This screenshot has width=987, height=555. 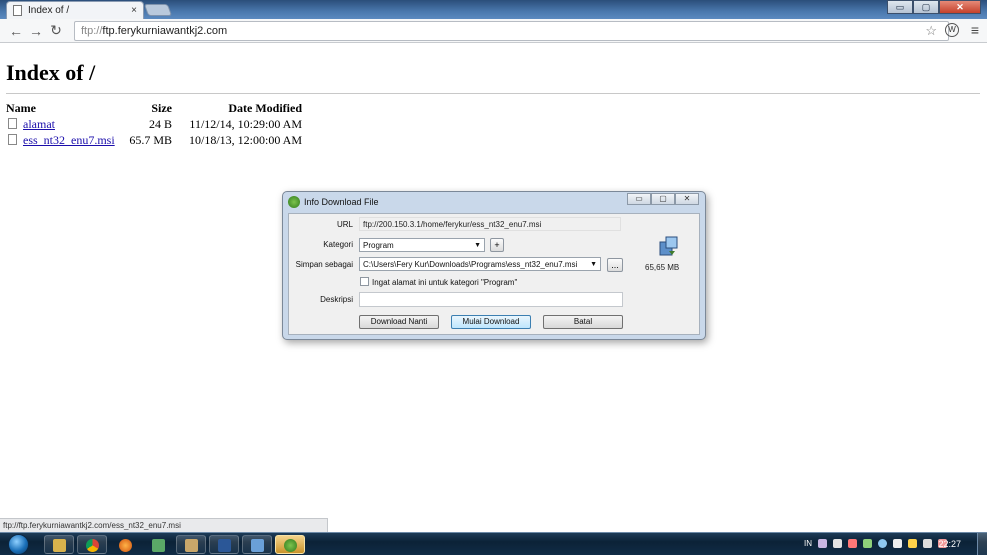 What do you see at coordinates (808, 543) in the screenshot?
I see `language-indicator: IN` at bounding box center [808, 543].